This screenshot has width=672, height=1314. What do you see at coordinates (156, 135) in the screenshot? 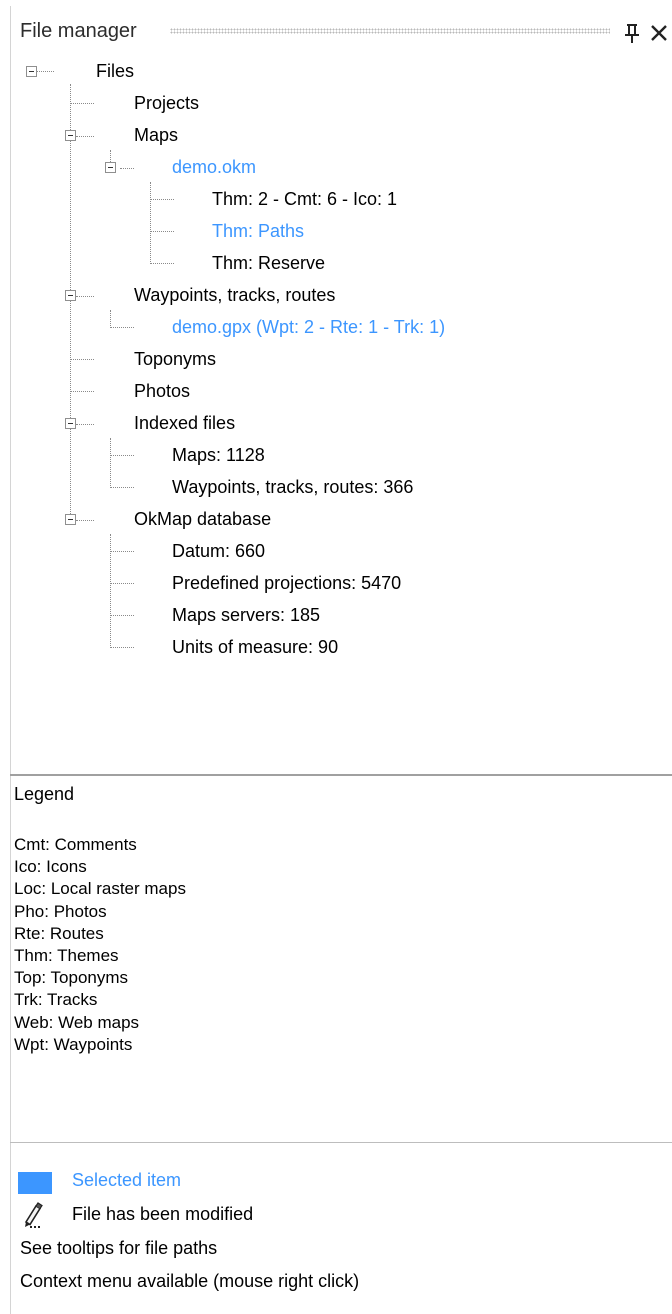
I see `tree-node-maps: Maps` at bounding box center [156, 135].